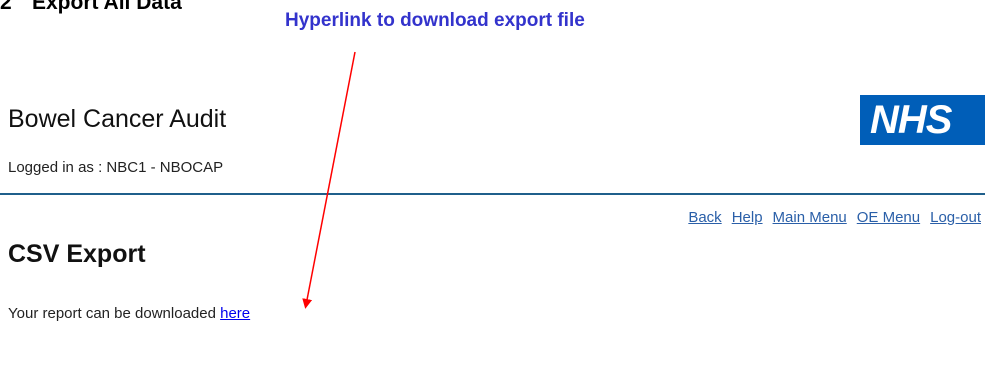 Image resolution: width=985 pixels, height=383 pixels. I want to click on annotation-arrow-line, so click(329, 180).